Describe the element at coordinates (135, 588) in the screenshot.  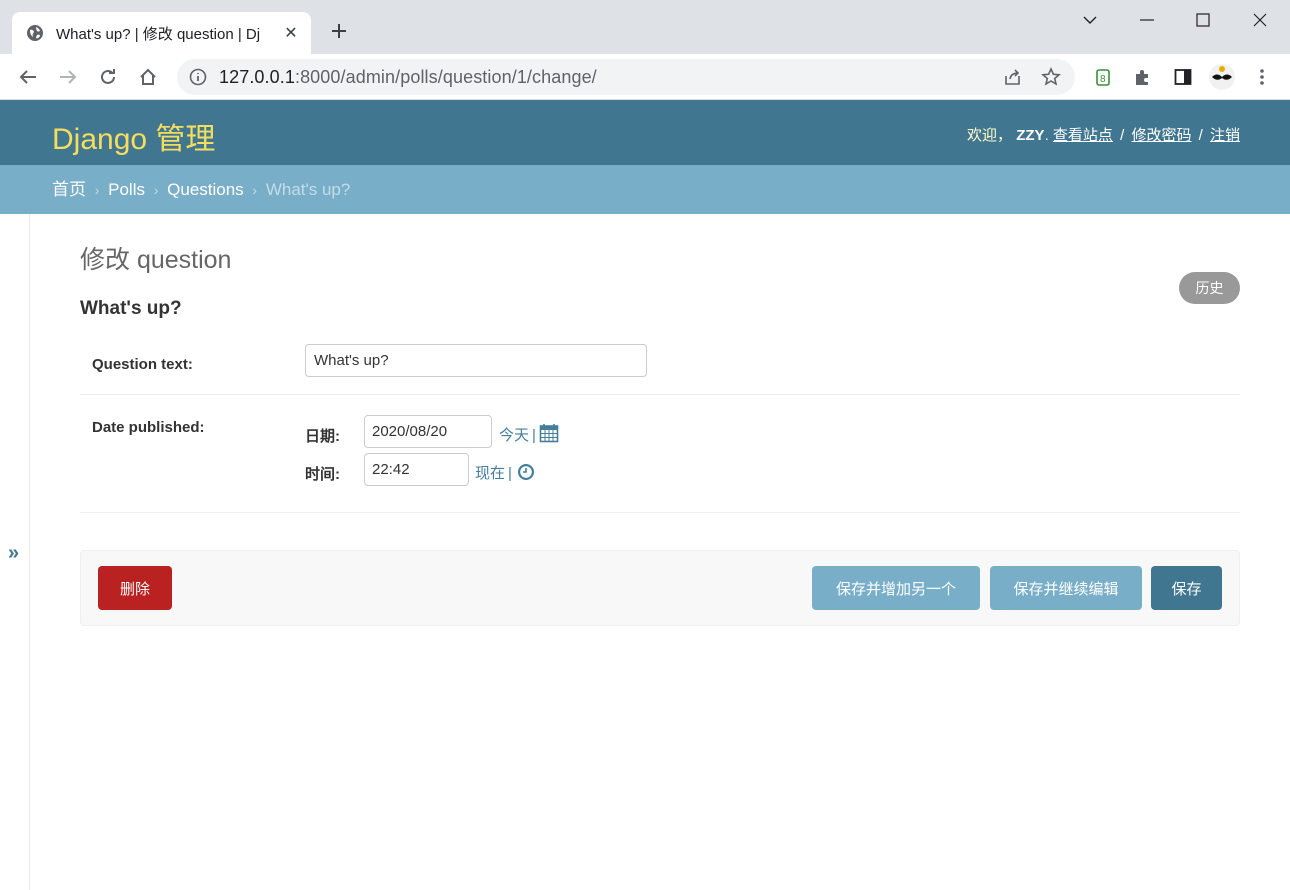
I see `delete-button: 删除` at that location.